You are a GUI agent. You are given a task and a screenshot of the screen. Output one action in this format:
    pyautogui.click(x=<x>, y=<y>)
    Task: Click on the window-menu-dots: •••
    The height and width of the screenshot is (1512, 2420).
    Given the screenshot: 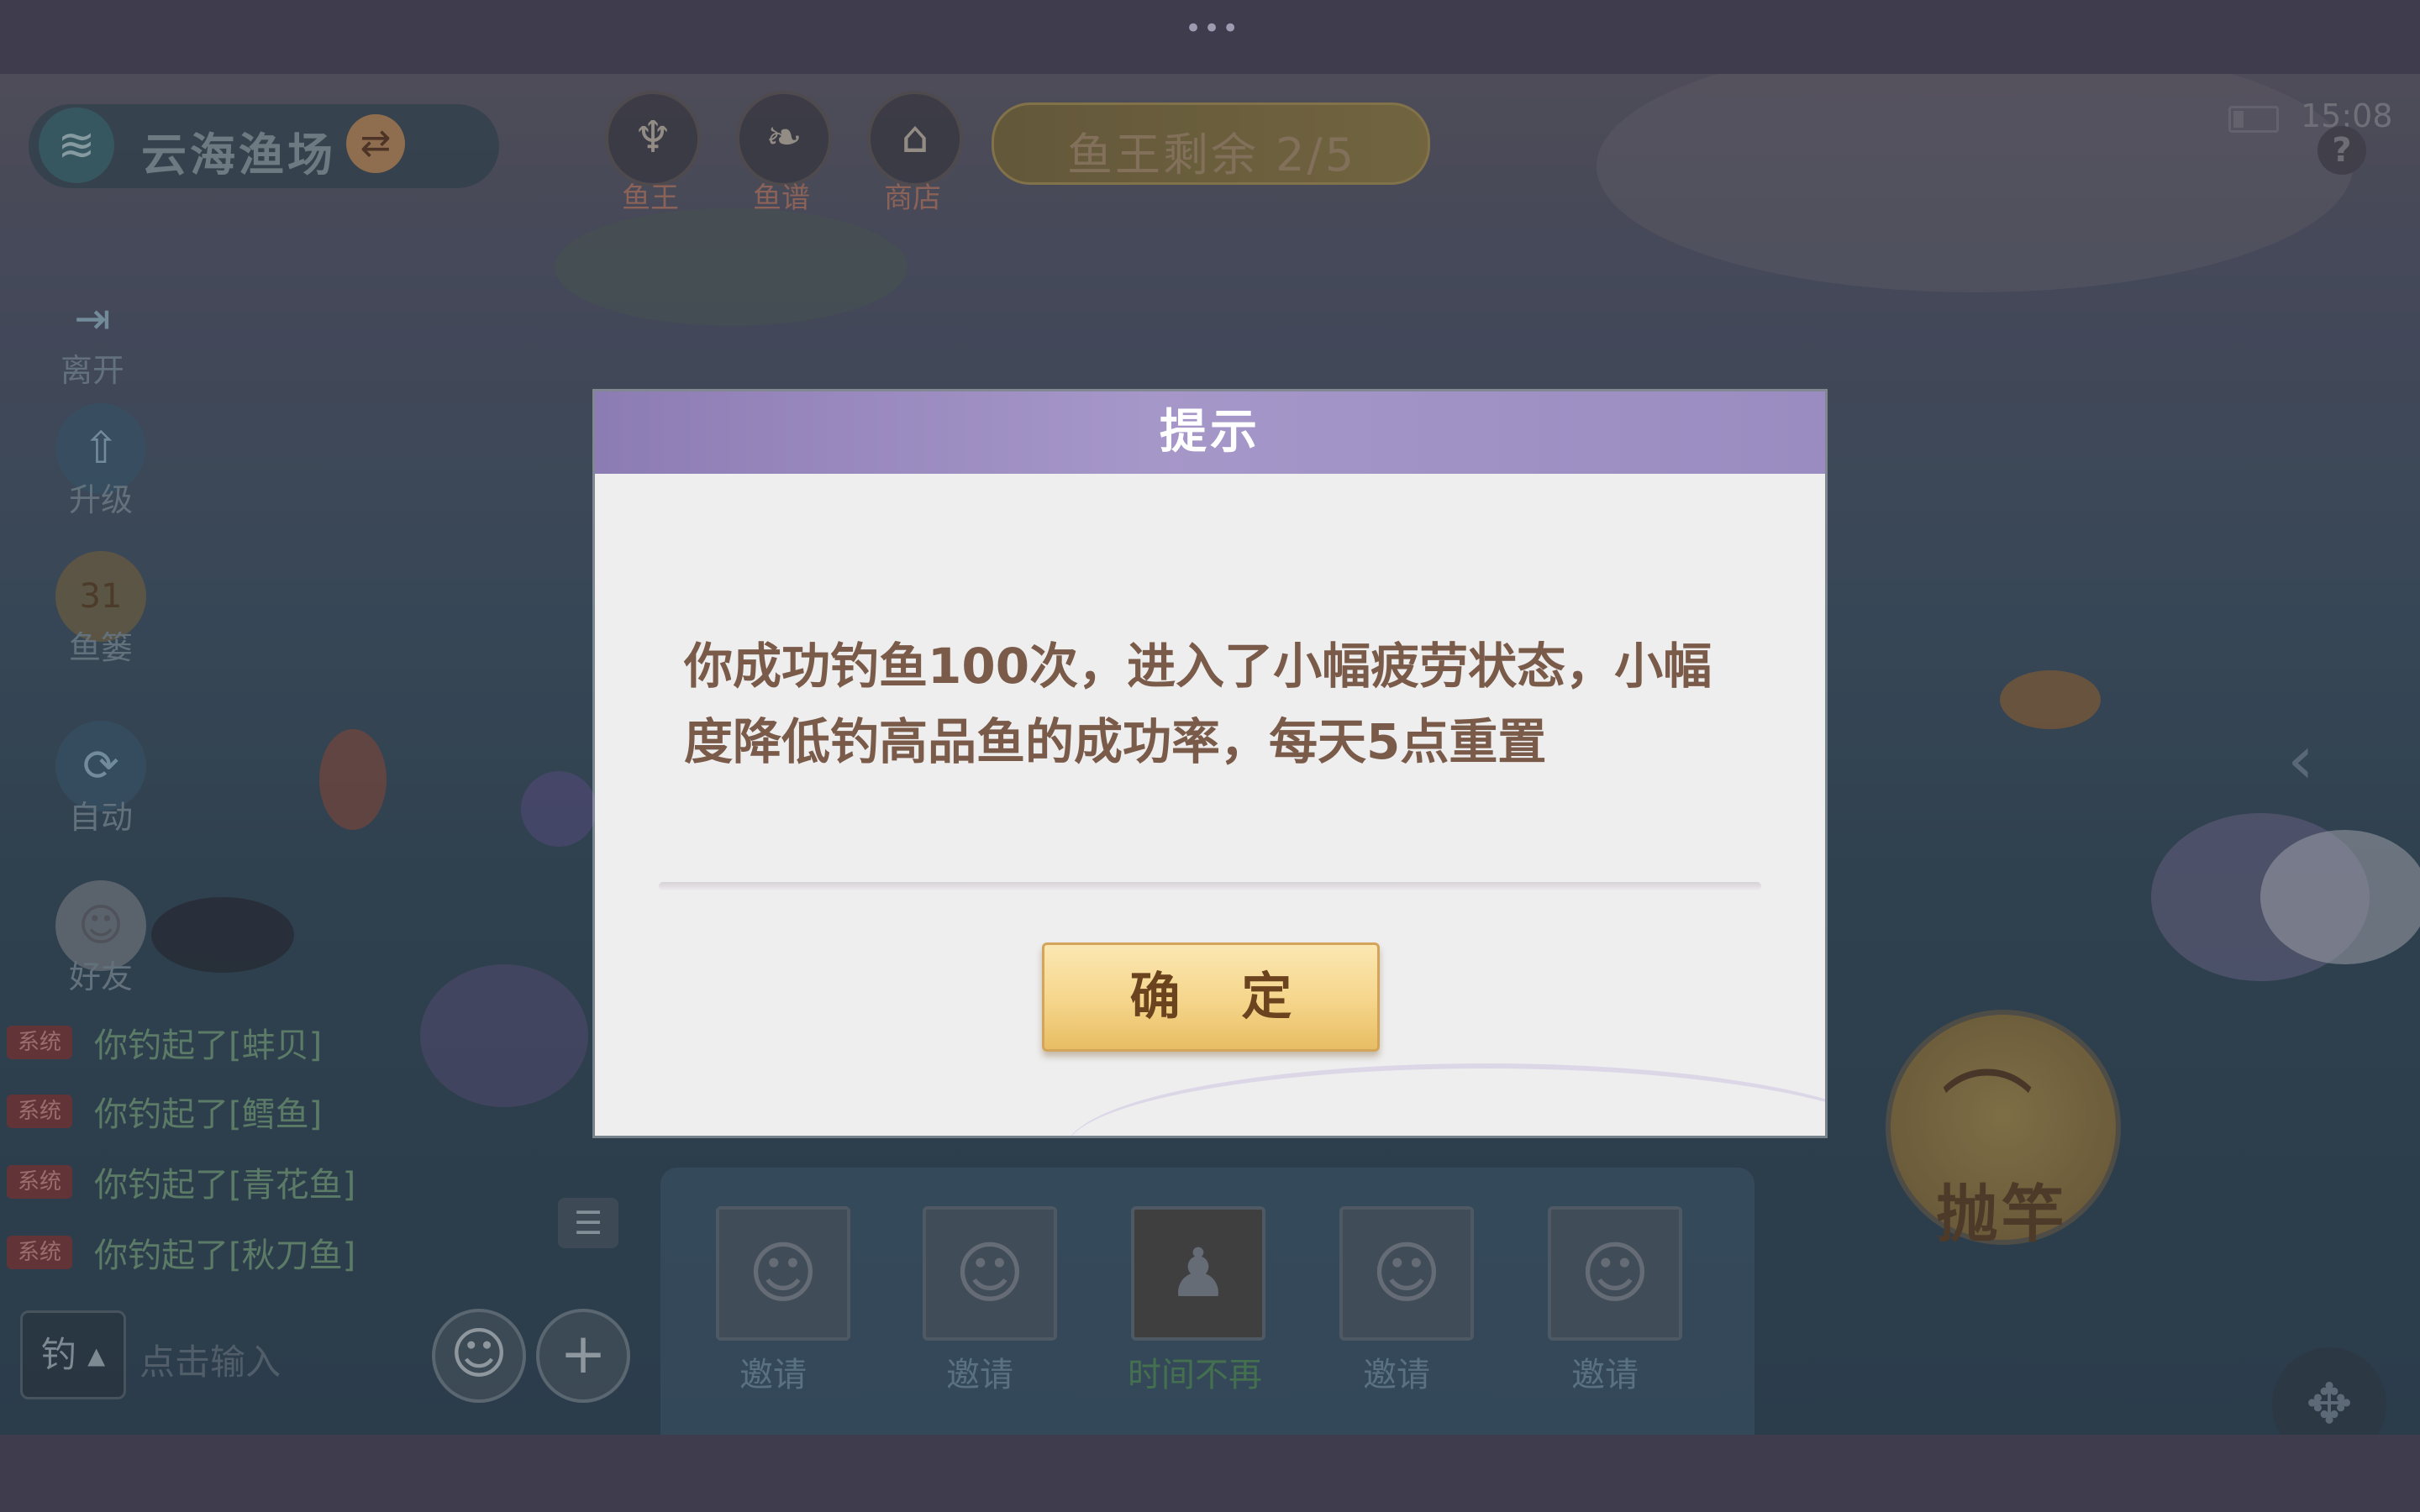 What is the action you would take?
    pyautogui.click(x=1212, y=28)
    